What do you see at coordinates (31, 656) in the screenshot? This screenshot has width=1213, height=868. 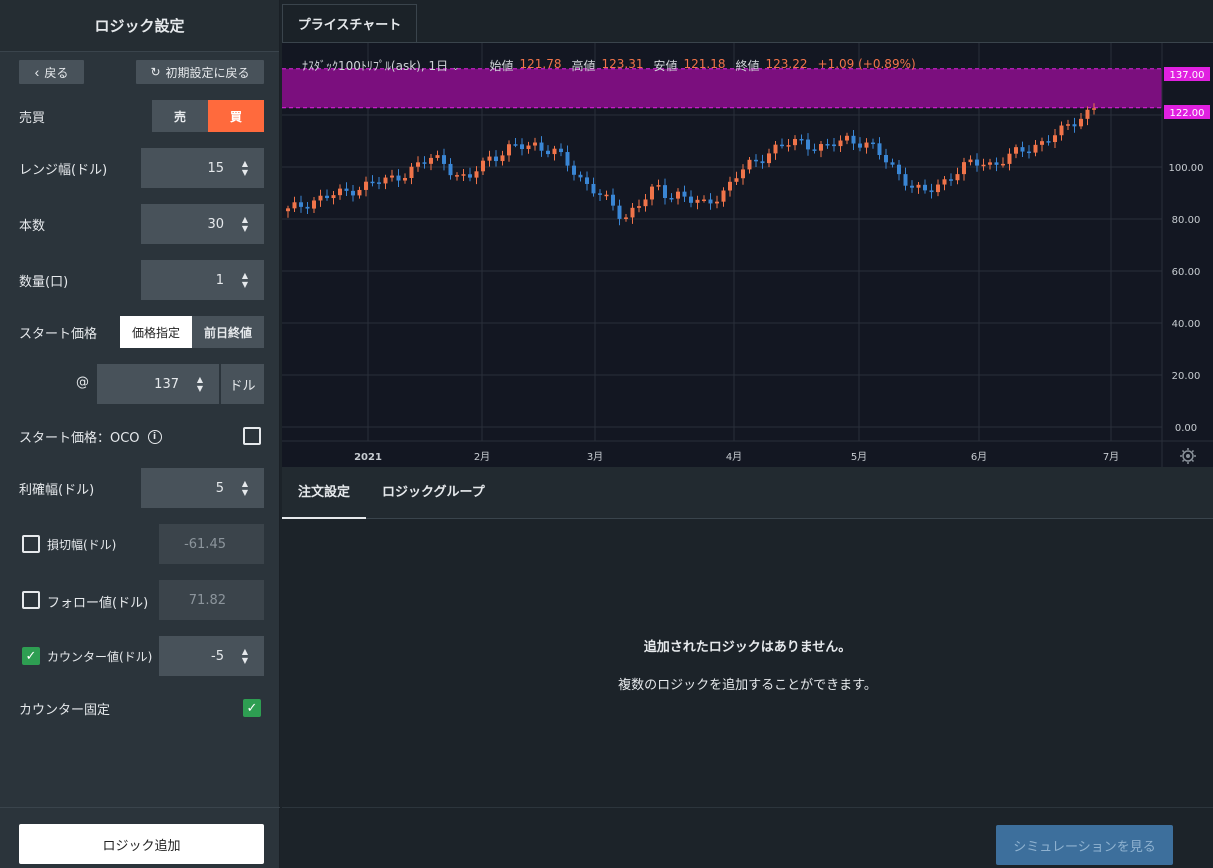 I see `counter-checkbox: ✓` at bounding box center [31, 656].